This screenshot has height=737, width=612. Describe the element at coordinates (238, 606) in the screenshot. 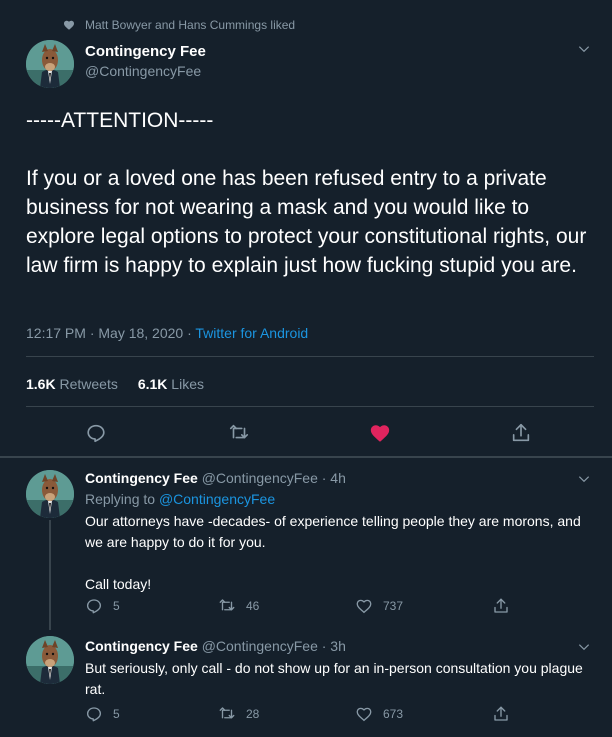

I see `retweet-button: 46` at that location.